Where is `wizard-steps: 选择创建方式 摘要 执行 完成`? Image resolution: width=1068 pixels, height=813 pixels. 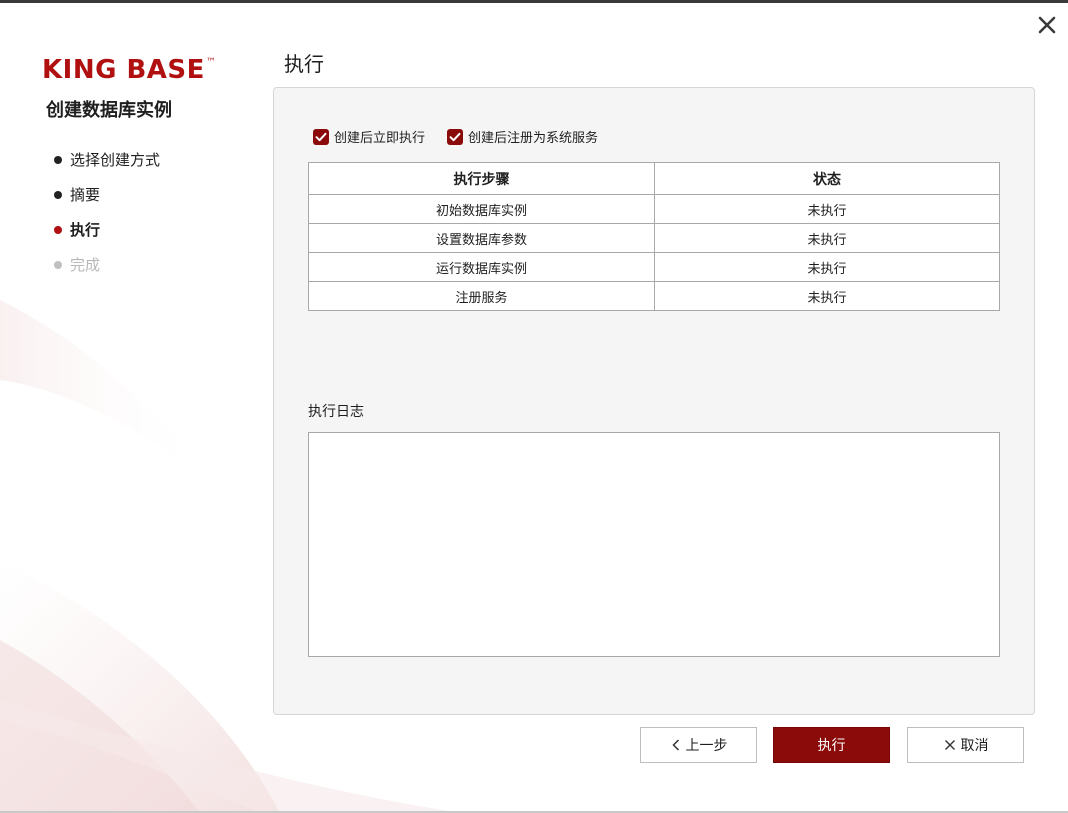 wizard-steps: 选择创建方式 摘要 执行 完成 is located at coordinates (107, 218).